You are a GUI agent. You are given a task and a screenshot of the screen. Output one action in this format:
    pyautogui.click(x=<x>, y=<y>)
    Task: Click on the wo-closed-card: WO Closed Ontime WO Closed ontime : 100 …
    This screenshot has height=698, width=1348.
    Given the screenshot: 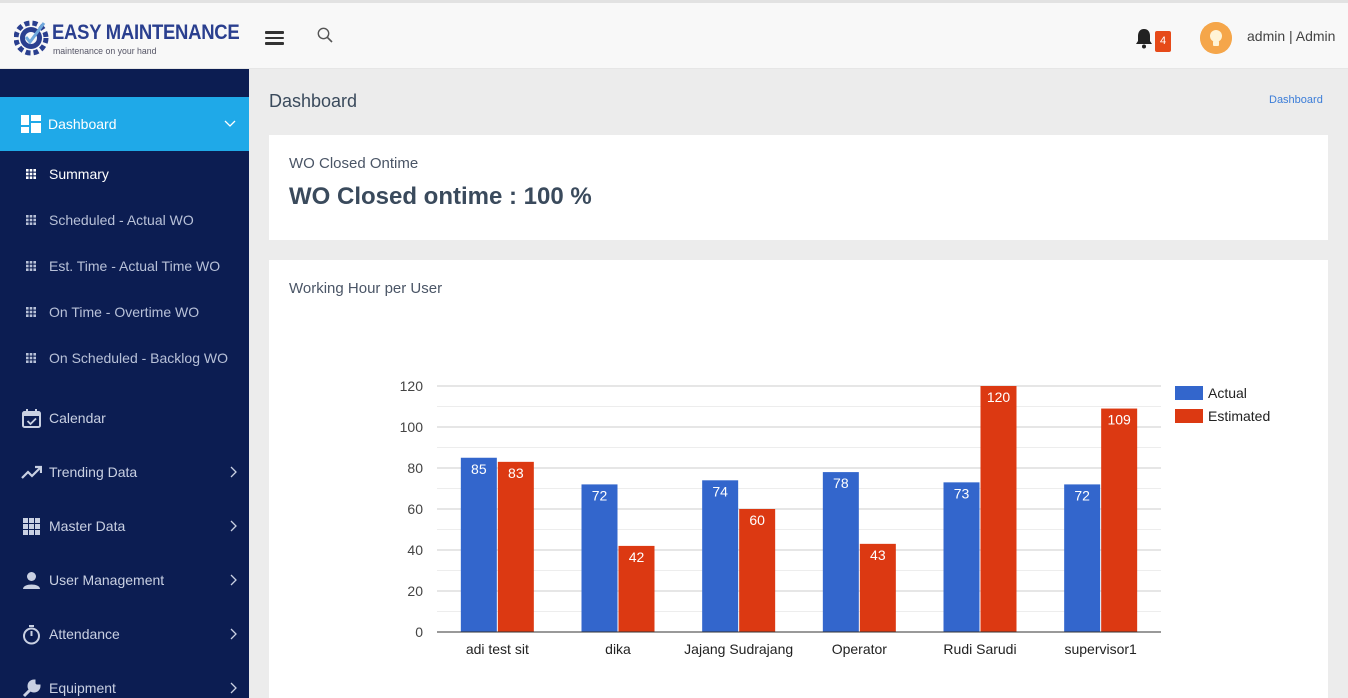 What is the action you would take?
    pyautogui.click(x=798, y=187)
    